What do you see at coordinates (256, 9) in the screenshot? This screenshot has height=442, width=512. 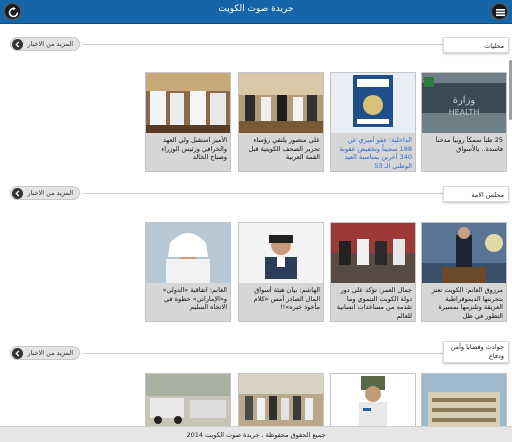 I see `app-title: جريدة صوت الكويت` at bounding box center [256, 9].